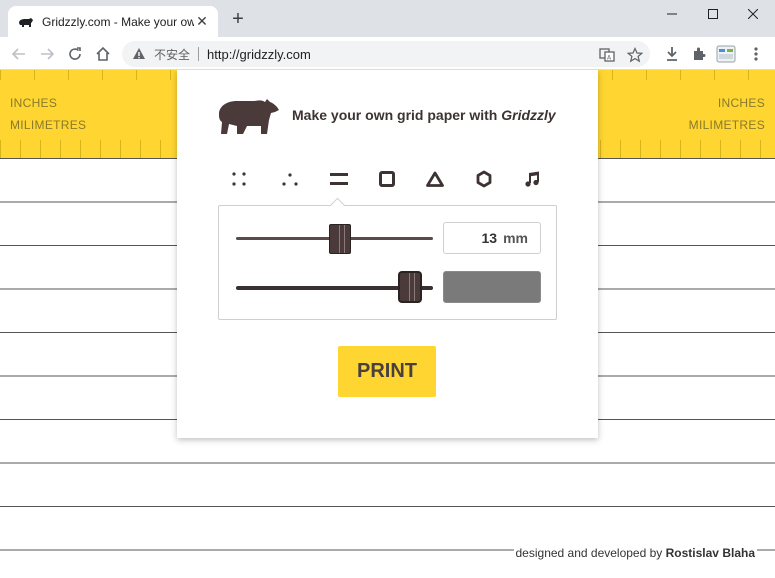 This screenshot has width=775, height=578. What do you see at coordinates (387, 18) in the screenshot?
I see `tab-strip: Gridzzly.com - Make your own ✕ +` at bounding box center [387, 18].